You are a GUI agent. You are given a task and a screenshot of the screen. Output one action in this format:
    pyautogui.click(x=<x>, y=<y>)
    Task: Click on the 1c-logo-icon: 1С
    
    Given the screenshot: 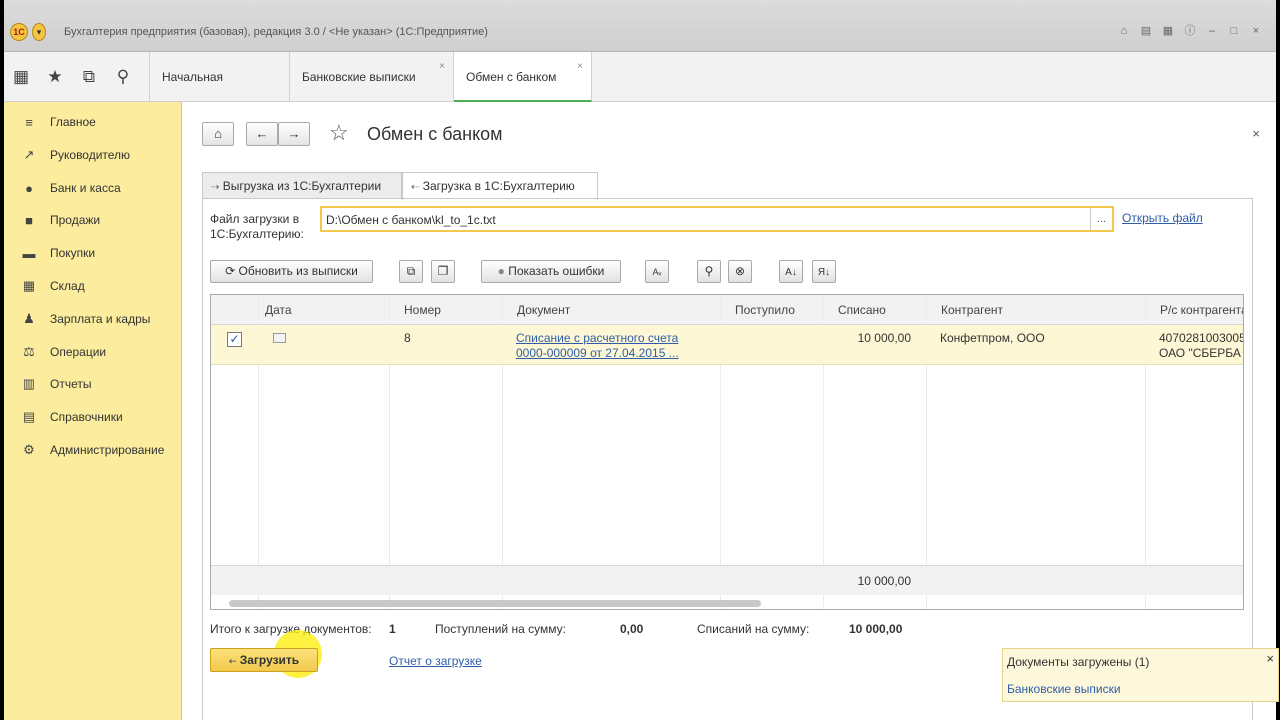 What is the action you would take?
    pyautogui.click(x=19, y=32)
    